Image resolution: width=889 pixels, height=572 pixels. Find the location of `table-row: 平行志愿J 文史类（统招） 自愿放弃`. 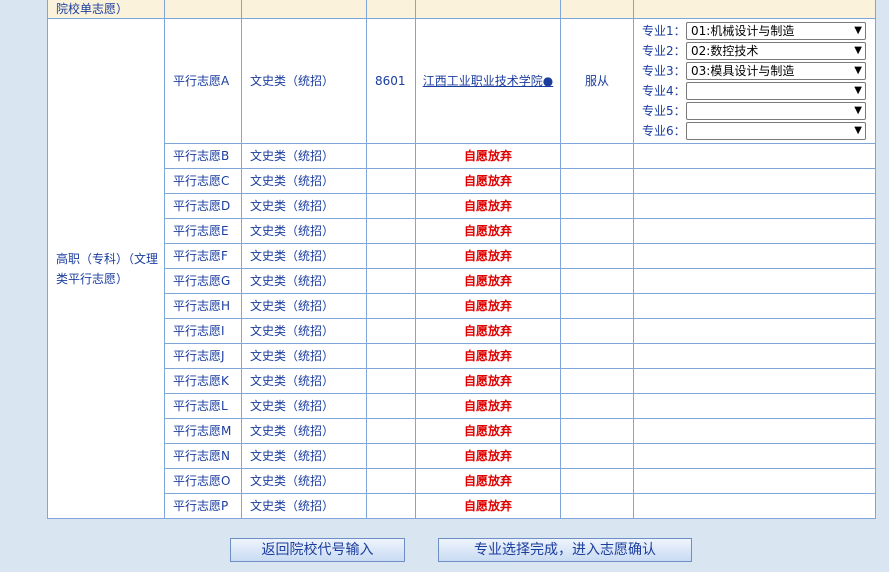

table-row: 平行志愿J 文史类（统招） 自愿放弃 is located at coordinates (462, 356).